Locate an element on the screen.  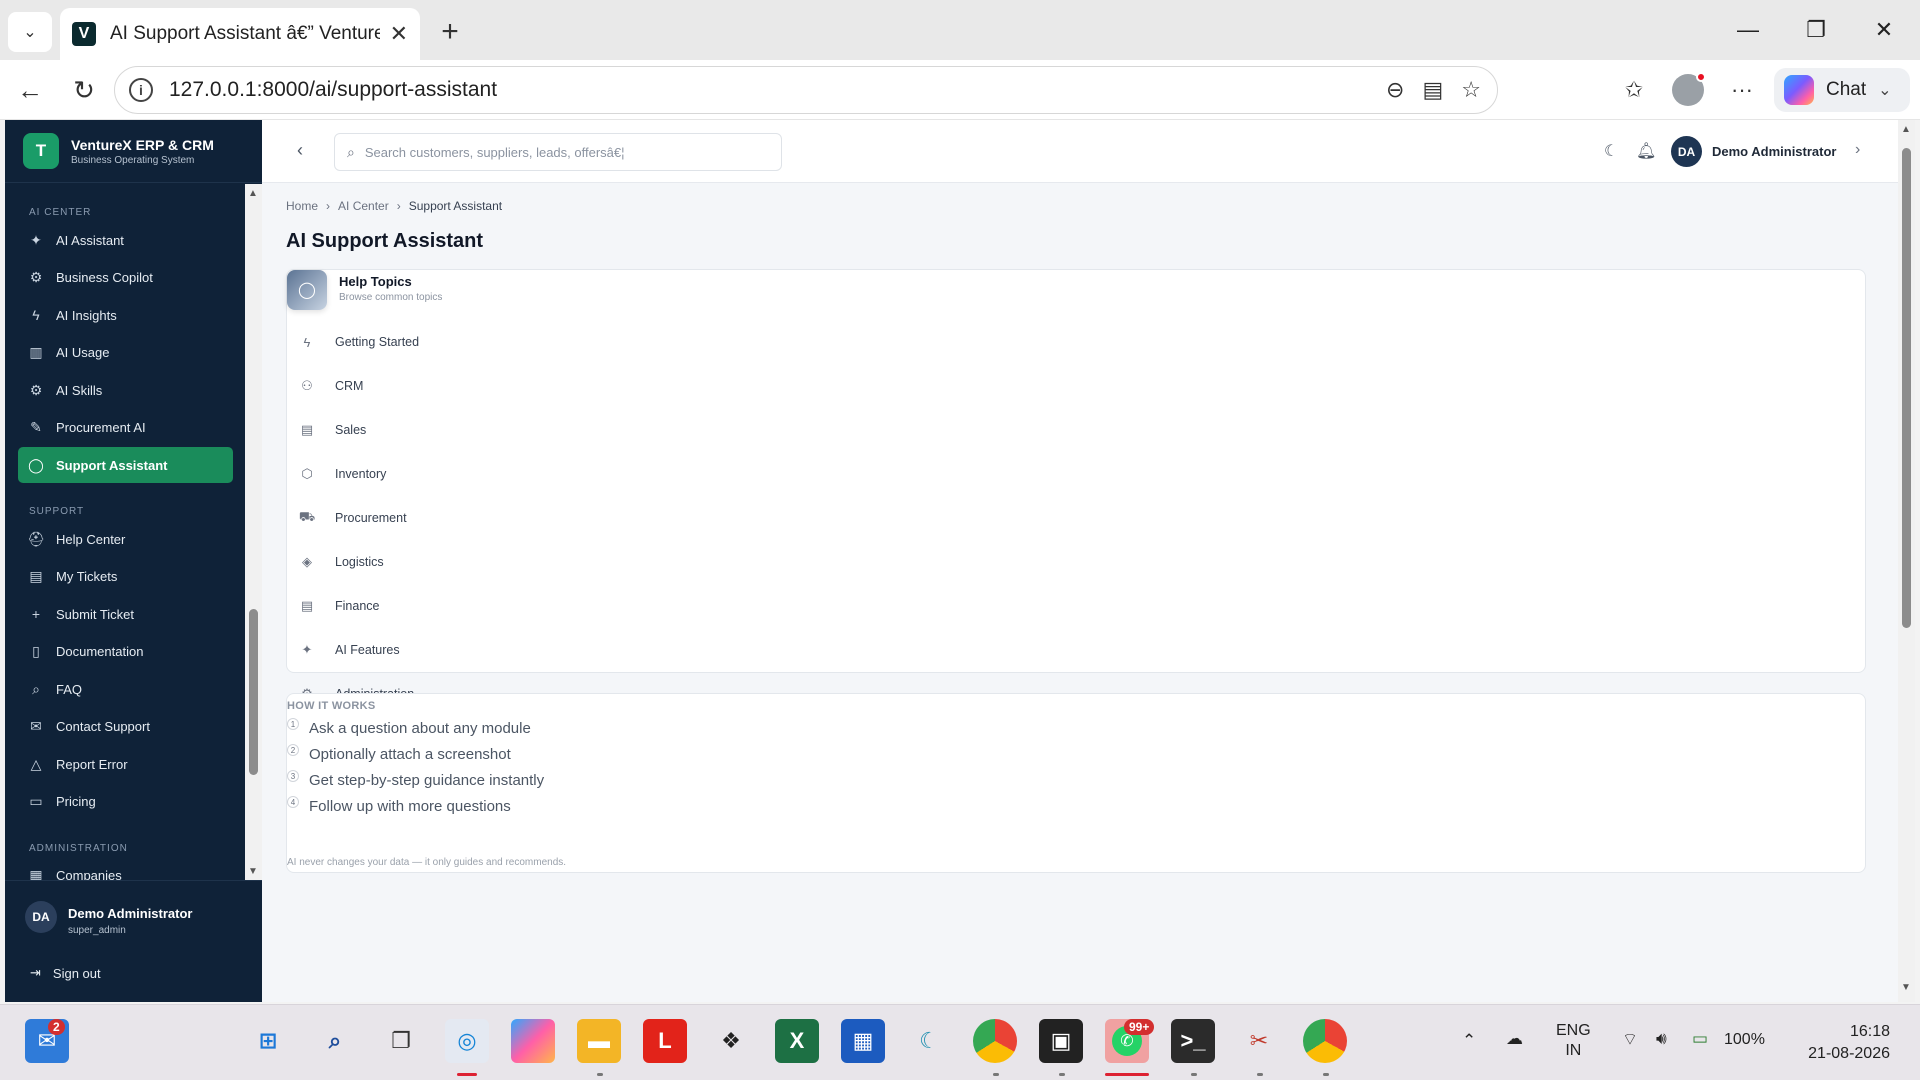
help-topic-finance: ▤ Finance is located at coordinates (1069, 606).